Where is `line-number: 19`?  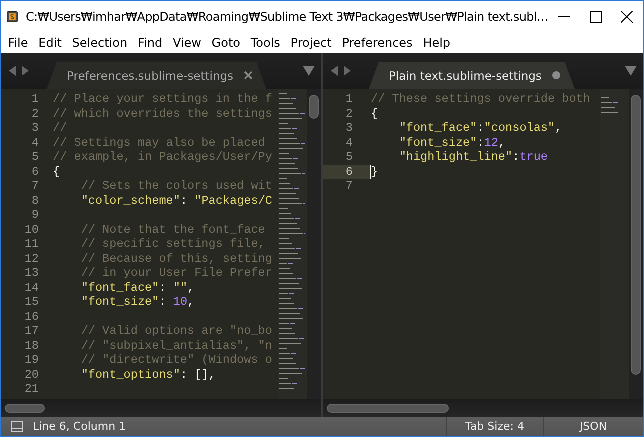 line-number: 19 is located at coordinates (32, 360).